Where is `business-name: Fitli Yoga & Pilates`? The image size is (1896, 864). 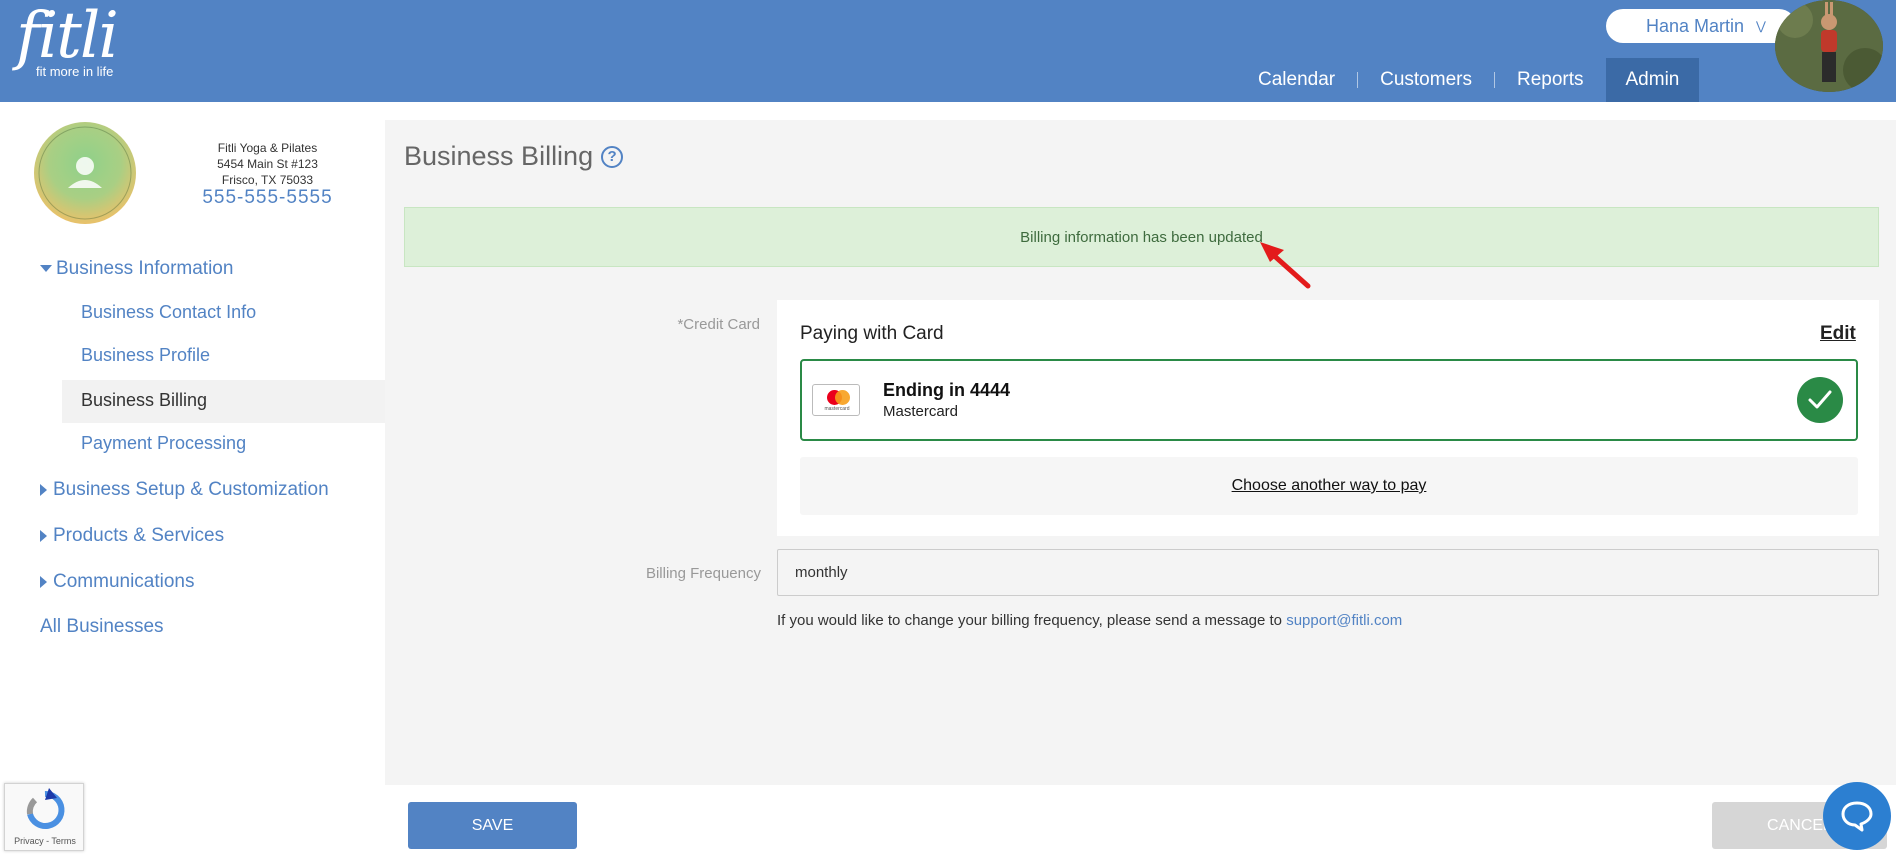 business-name: Fitli Yoga & Pilates is located at coordinates (267, 148).